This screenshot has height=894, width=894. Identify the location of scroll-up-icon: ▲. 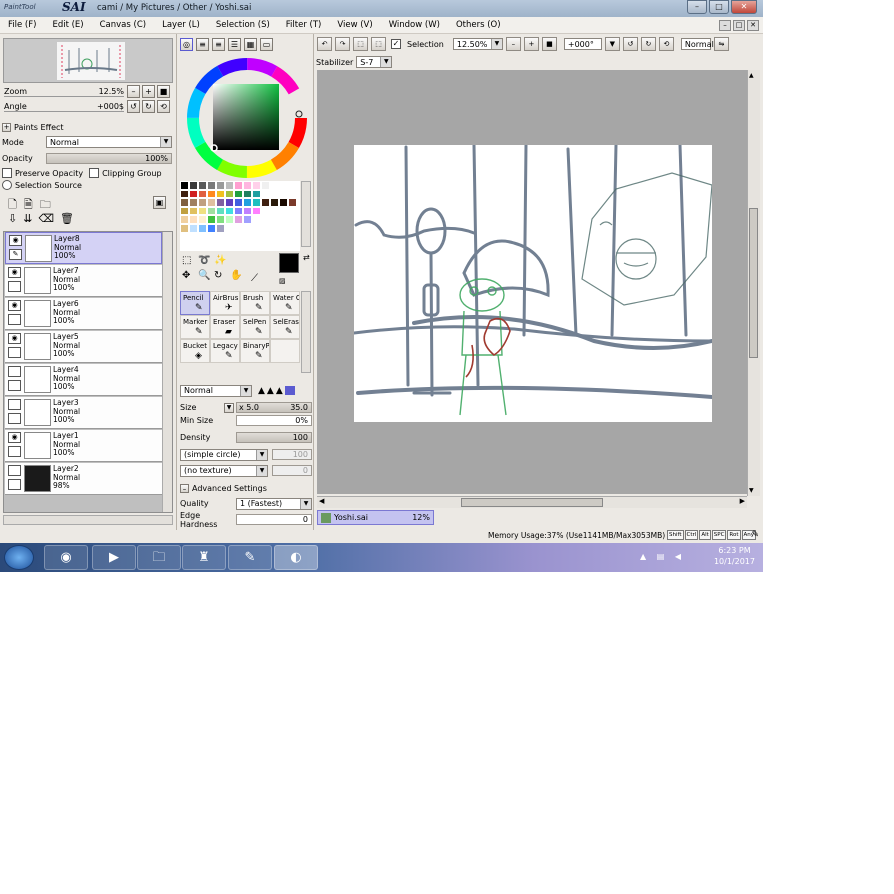
(751, 75).